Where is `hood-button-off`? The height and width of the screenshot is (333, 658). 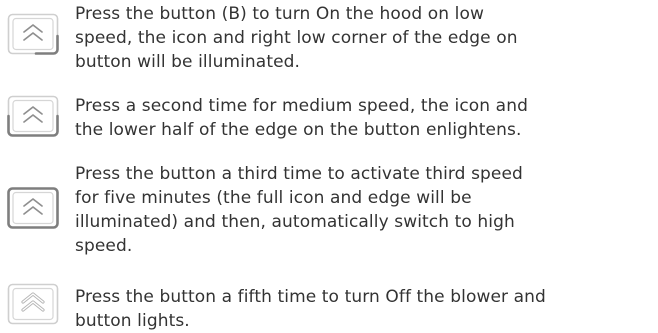
hood-button-off is located at coordinates (33, 304).